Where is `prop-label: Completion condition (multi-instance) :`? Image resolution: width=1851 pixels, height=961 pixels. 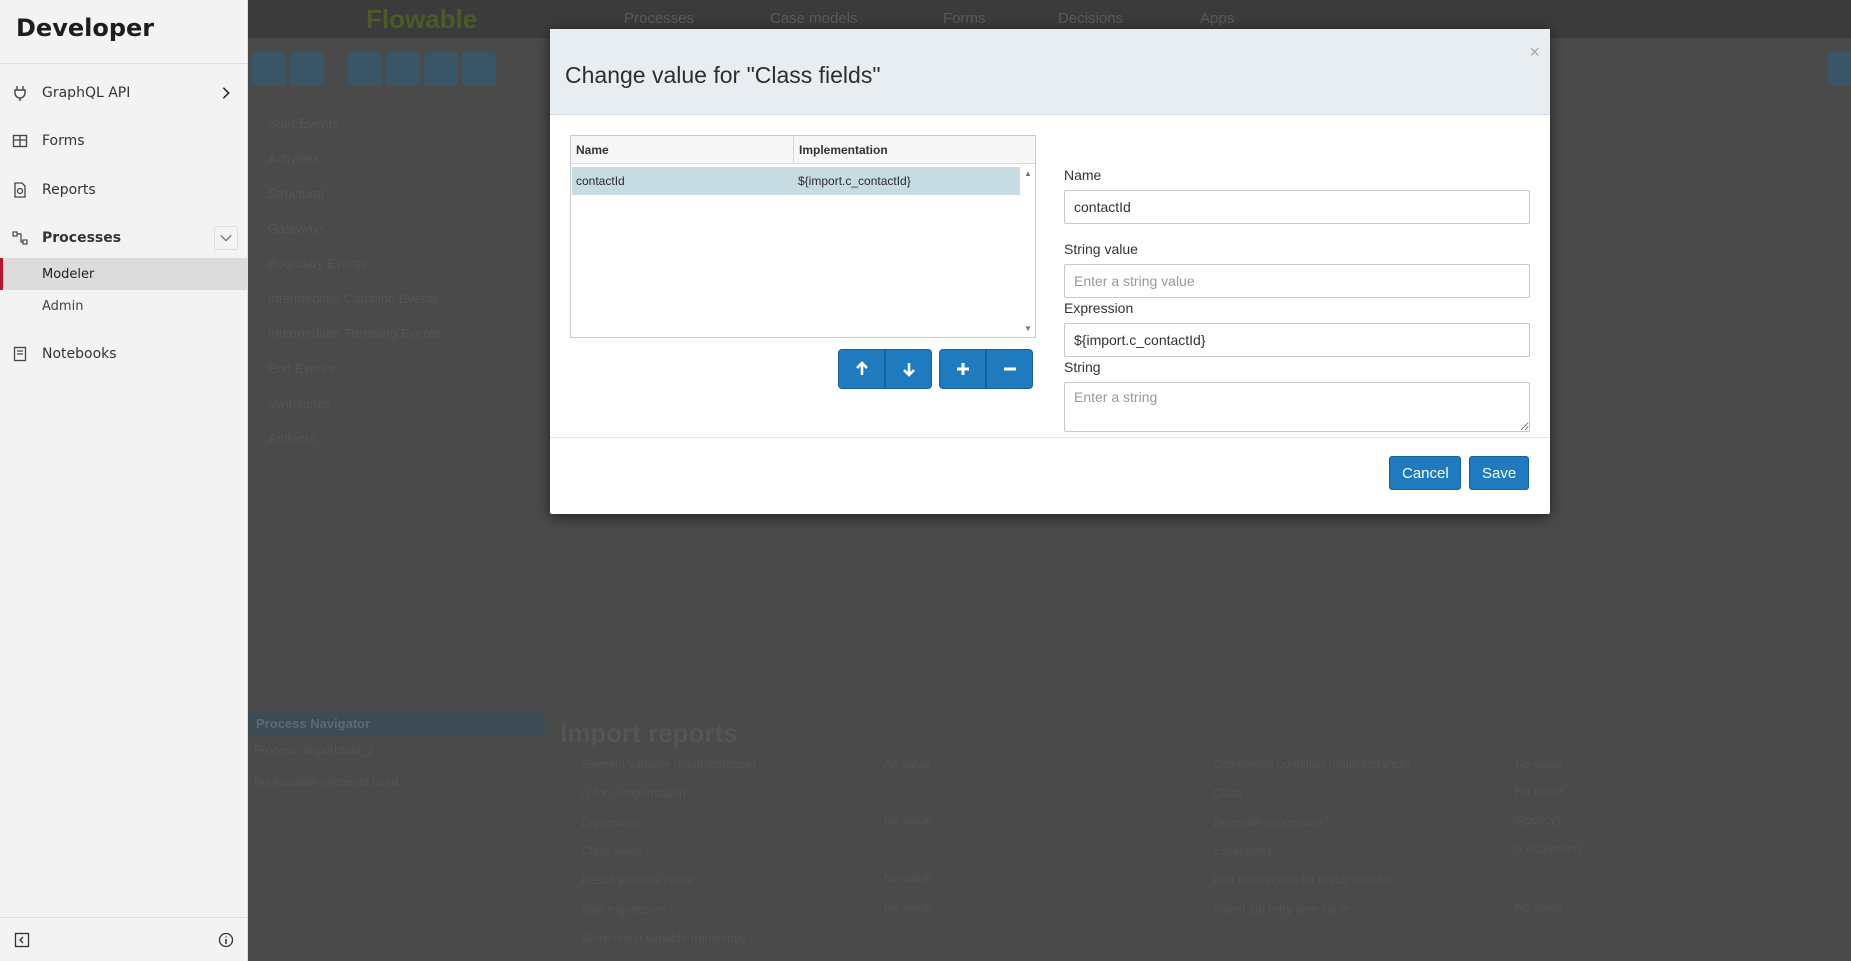
prop-label: Completion condition (multi-instance) : is located at coordinates (1315, 764).